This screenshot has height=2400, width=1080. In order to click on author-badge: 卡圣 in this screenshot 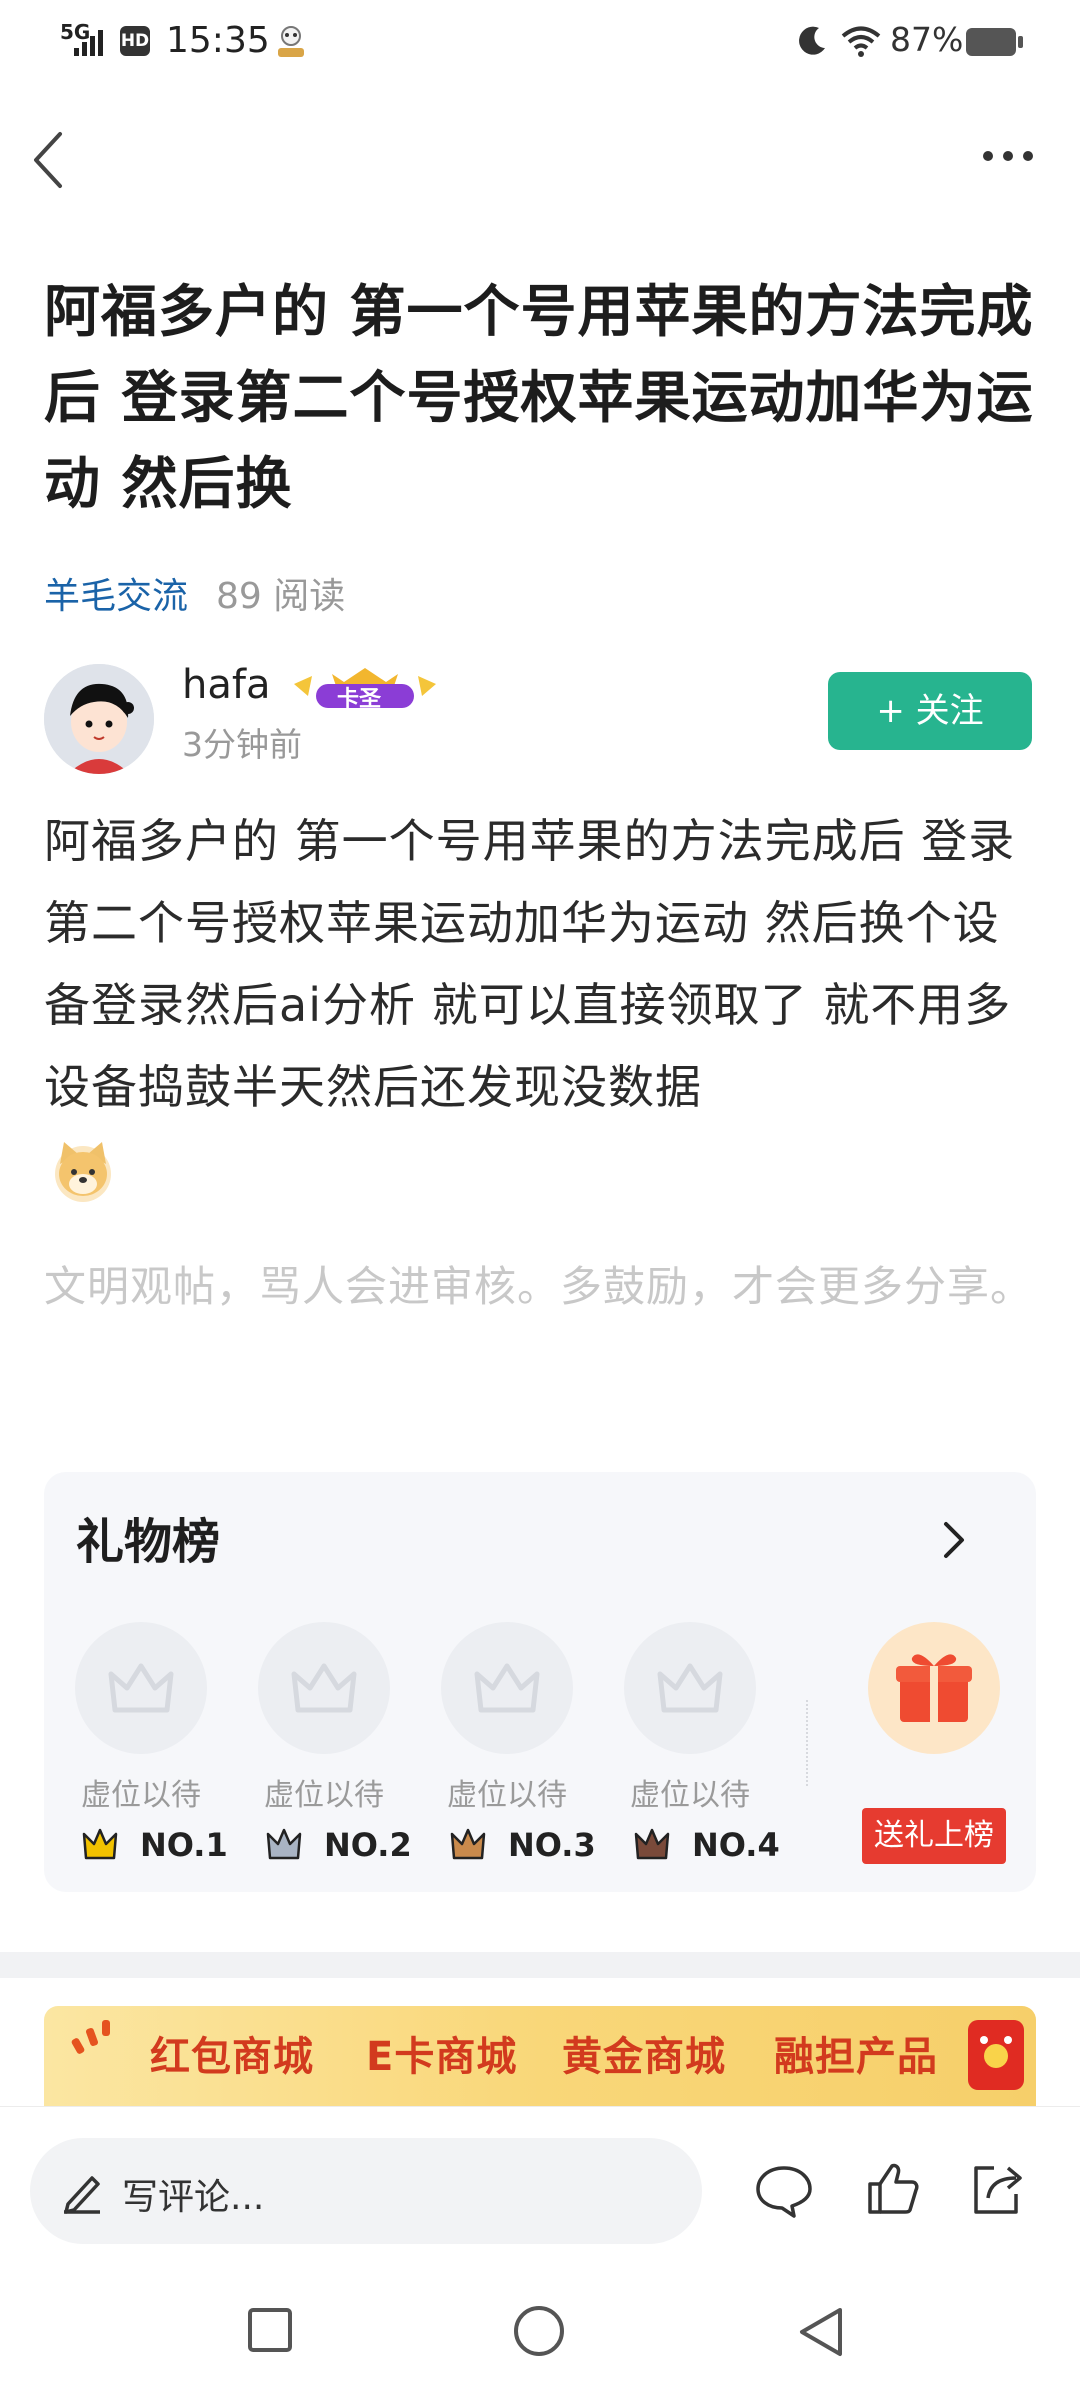, I will do `click(365, 690)`.